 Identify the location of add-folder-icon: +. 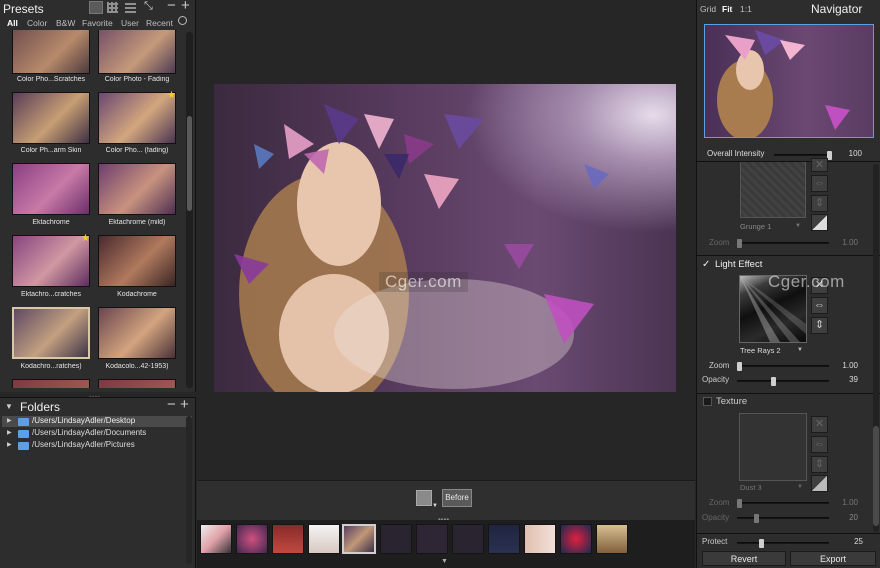
(184, 404).